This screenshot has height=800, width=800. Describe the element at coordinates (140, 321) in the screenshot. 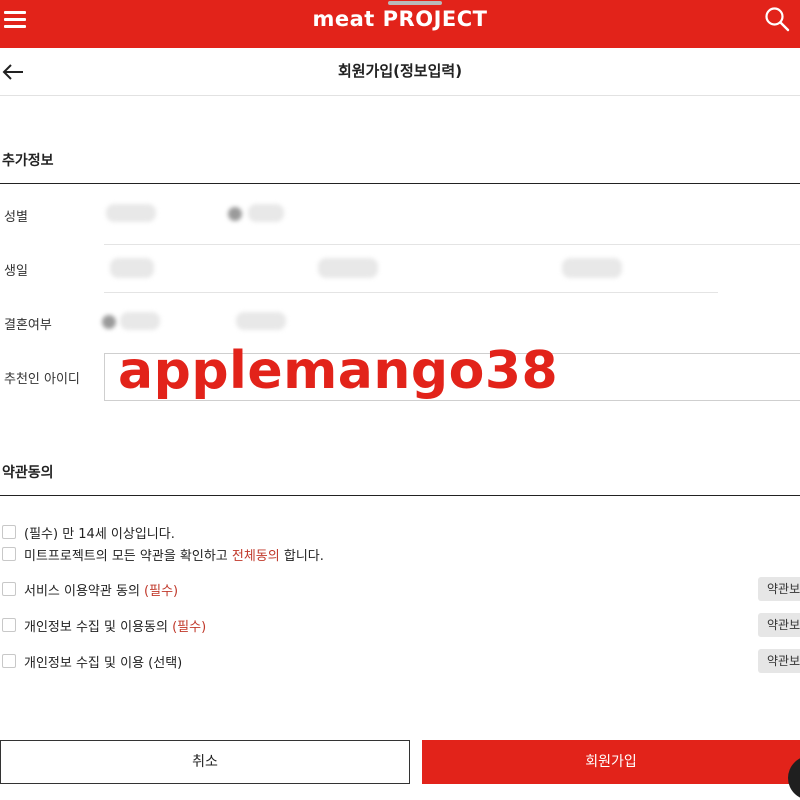

I see `marital-option-single` at that location.